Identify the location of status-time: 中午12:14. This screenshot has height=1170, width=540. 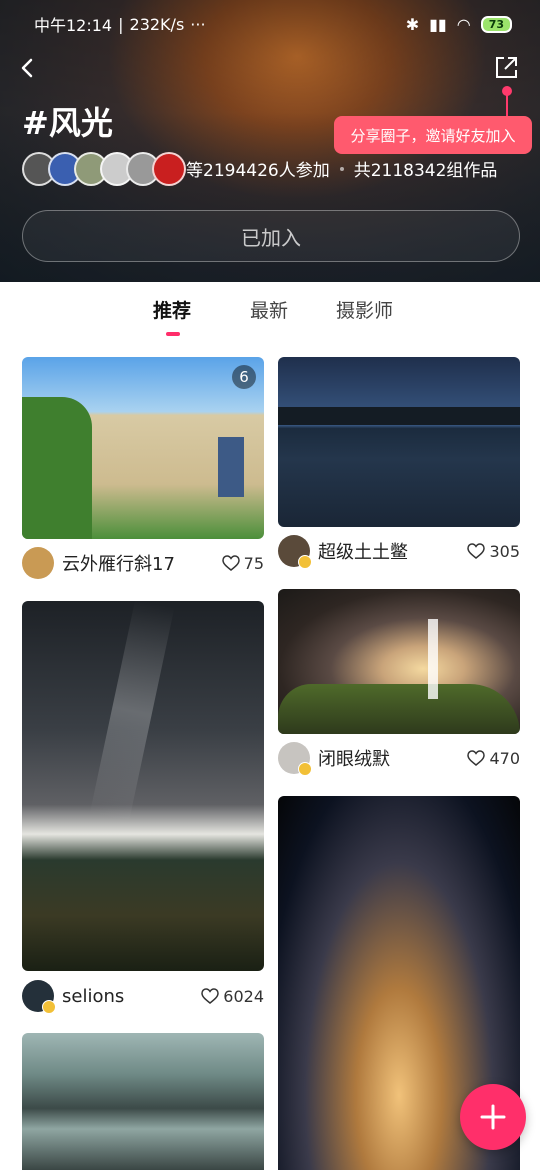
(73, 25).